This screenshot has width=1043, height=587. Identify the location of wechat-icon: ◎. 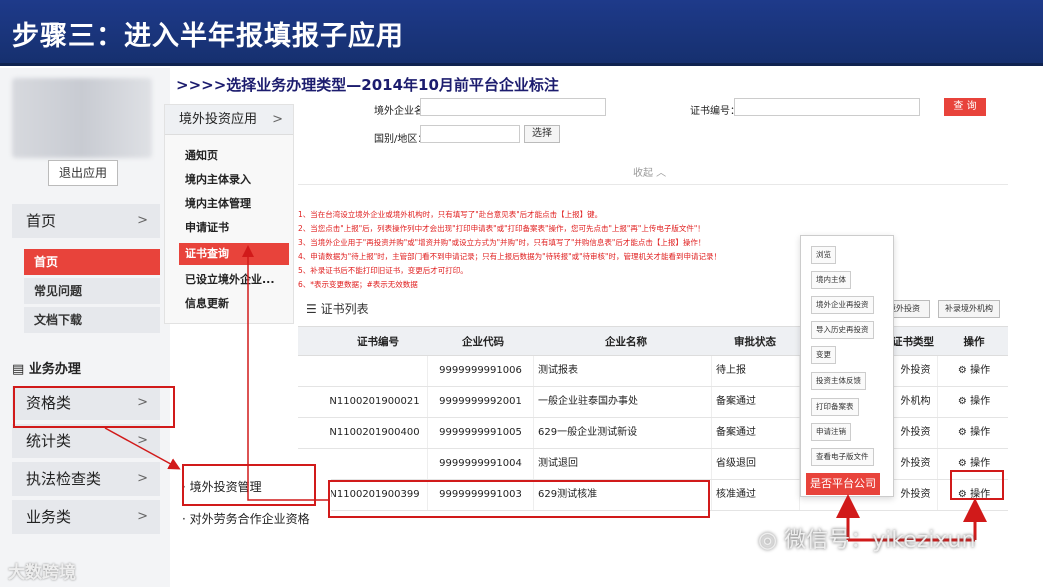
(771, 540).